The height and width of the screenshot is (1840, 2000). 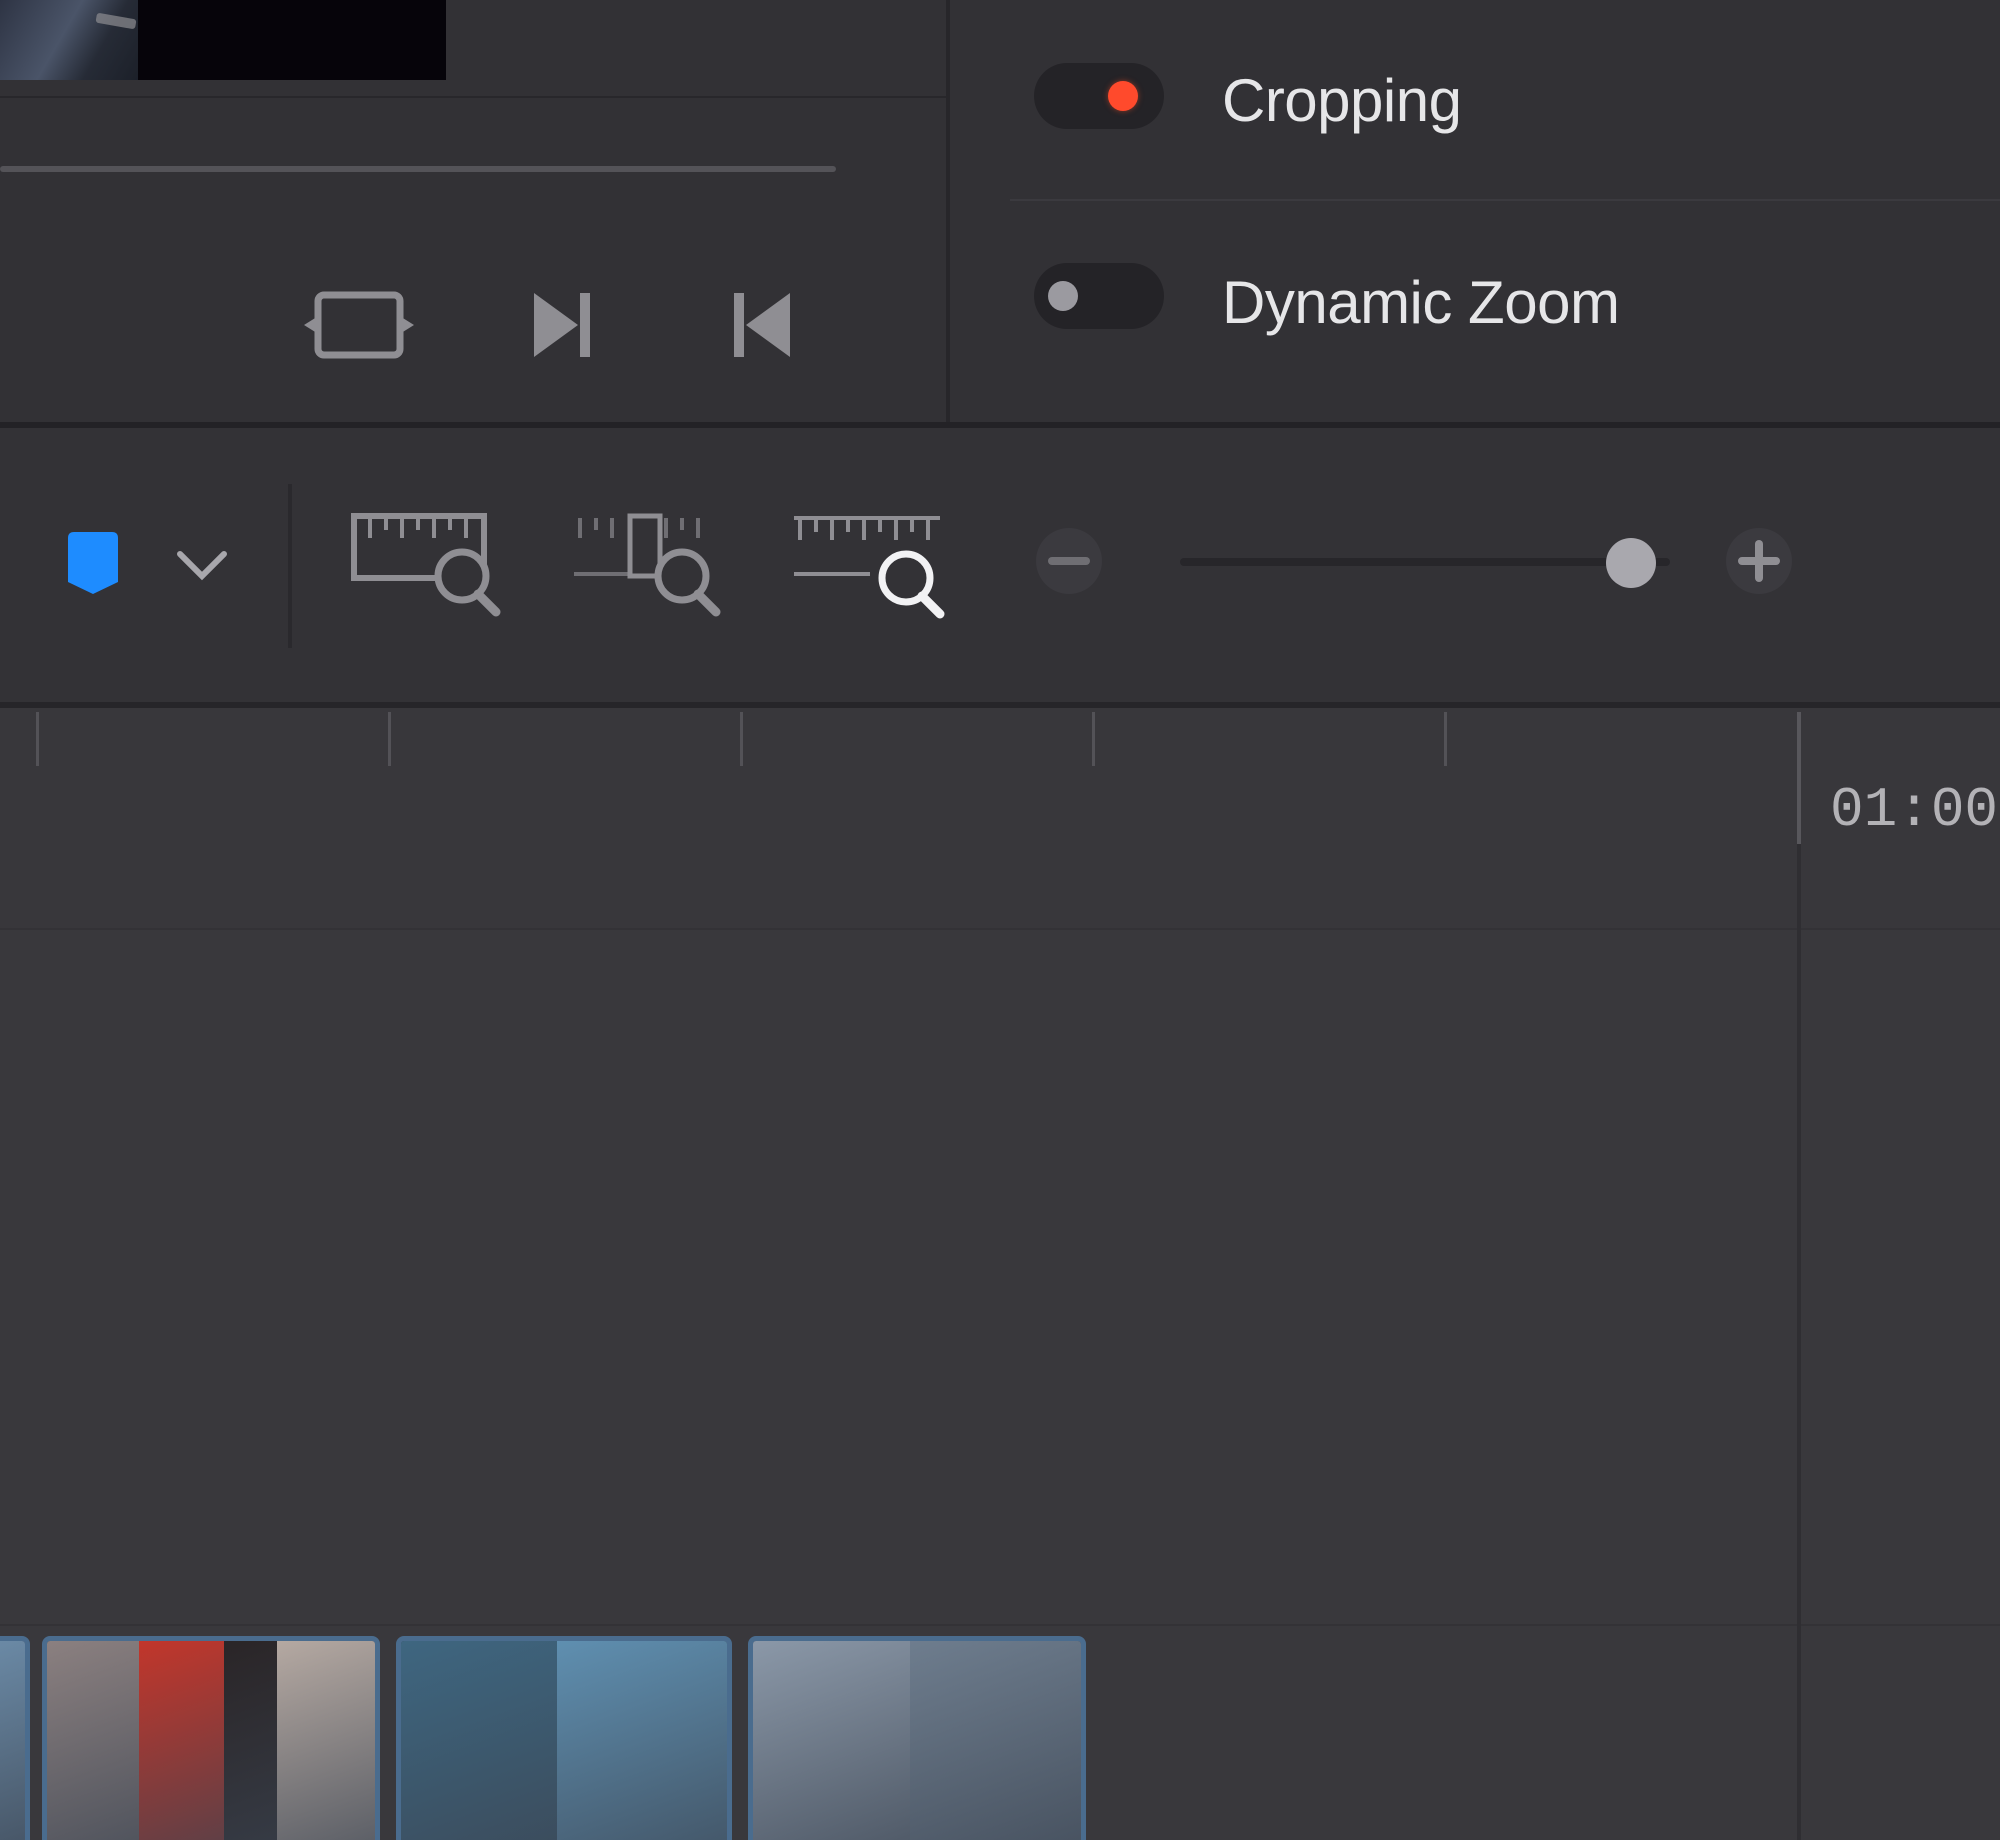 What do you see at coordinates (1099, 296) in the screenshot?
I see `dynamic-zoom-toggle` at bounding box center [1099, 296].